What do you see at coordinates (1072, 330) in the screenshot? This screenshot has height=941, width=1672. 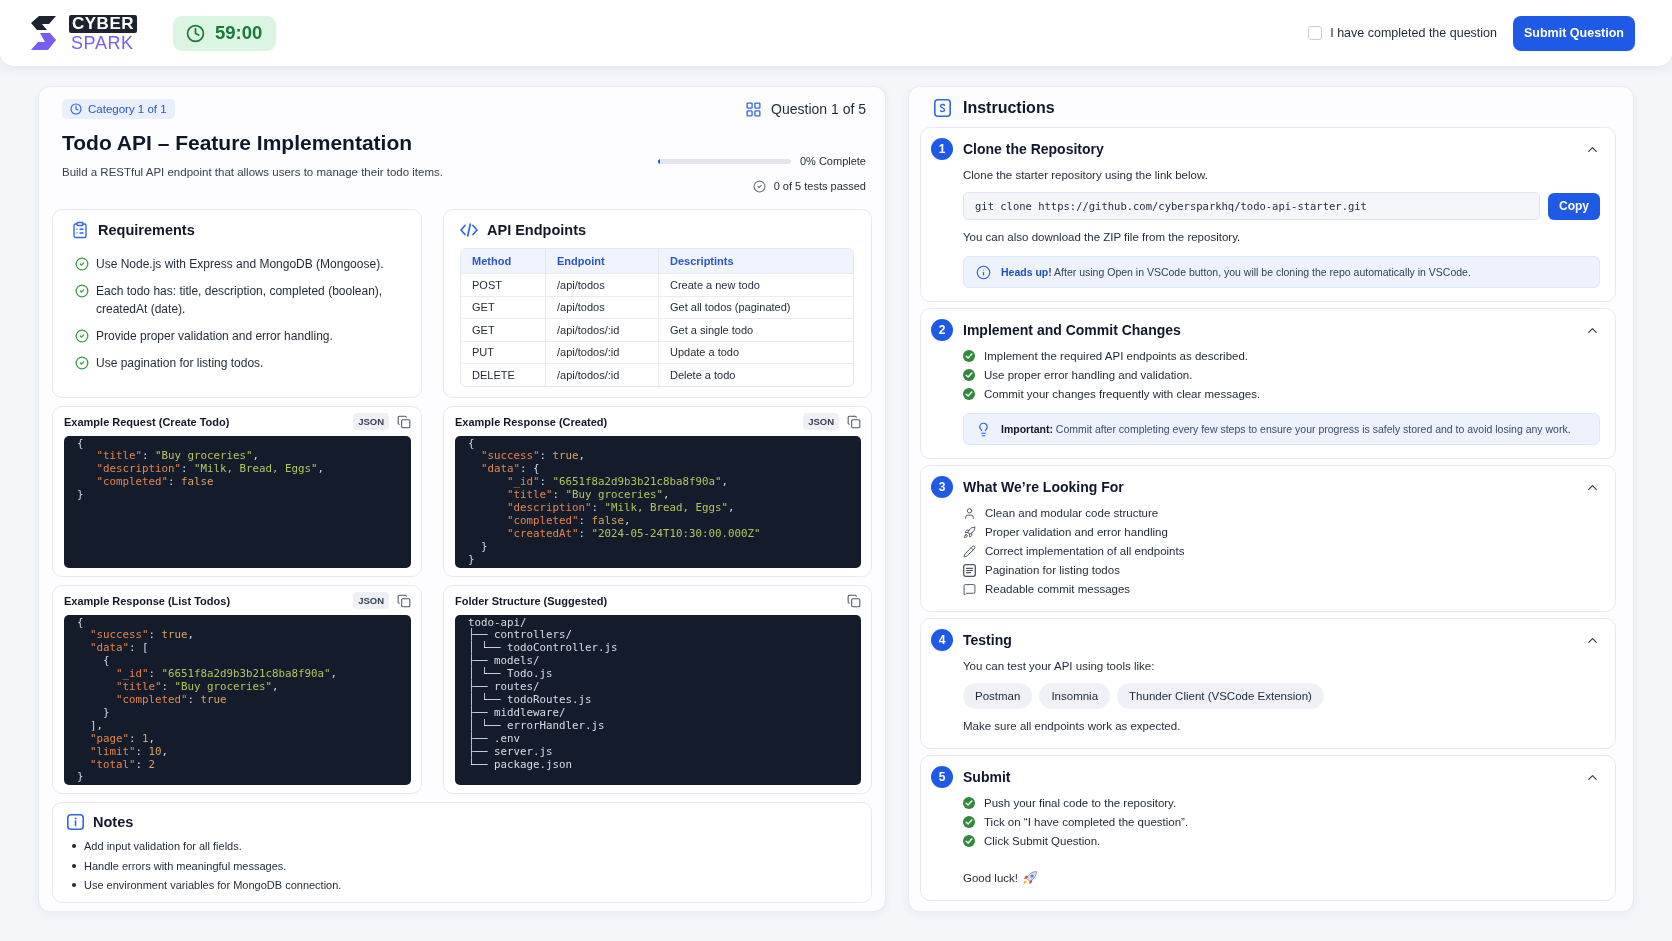 I see `step-title: Implement and Commit Changes` at bounding box center [1072, 330].